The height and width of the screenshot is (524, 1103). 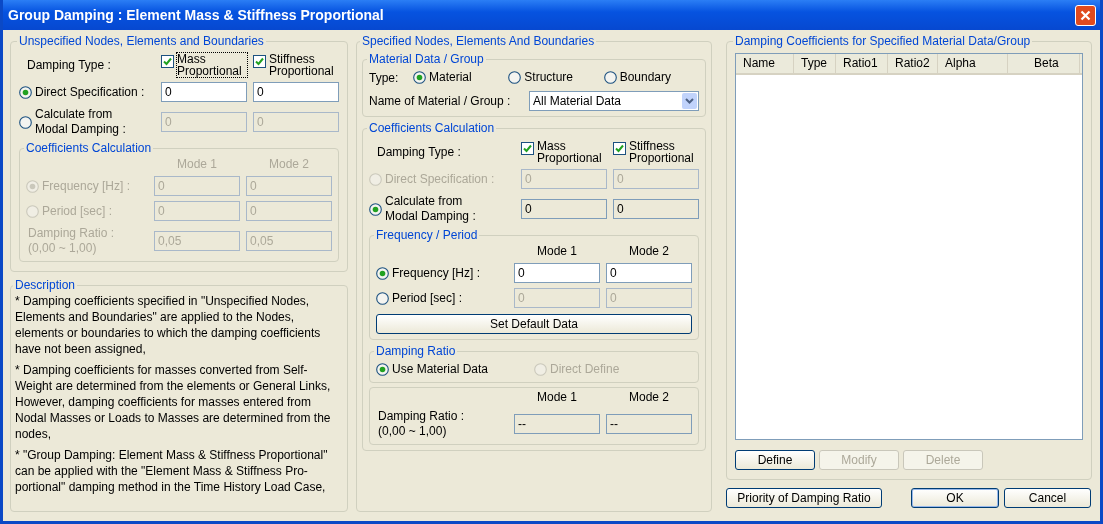 I want to click on group-title: Unspecified Nodes, Elements and Boundaries, so click(x=141, y=41).